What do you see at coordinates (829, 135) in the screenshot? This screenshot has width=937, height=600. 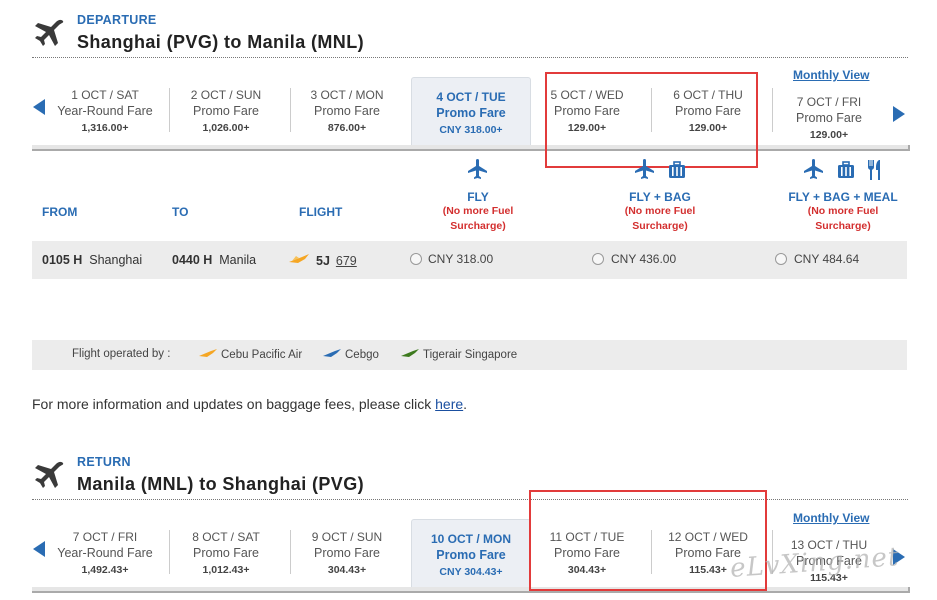 I see `price-label: 129.00+` at bounding box center [829, 135].